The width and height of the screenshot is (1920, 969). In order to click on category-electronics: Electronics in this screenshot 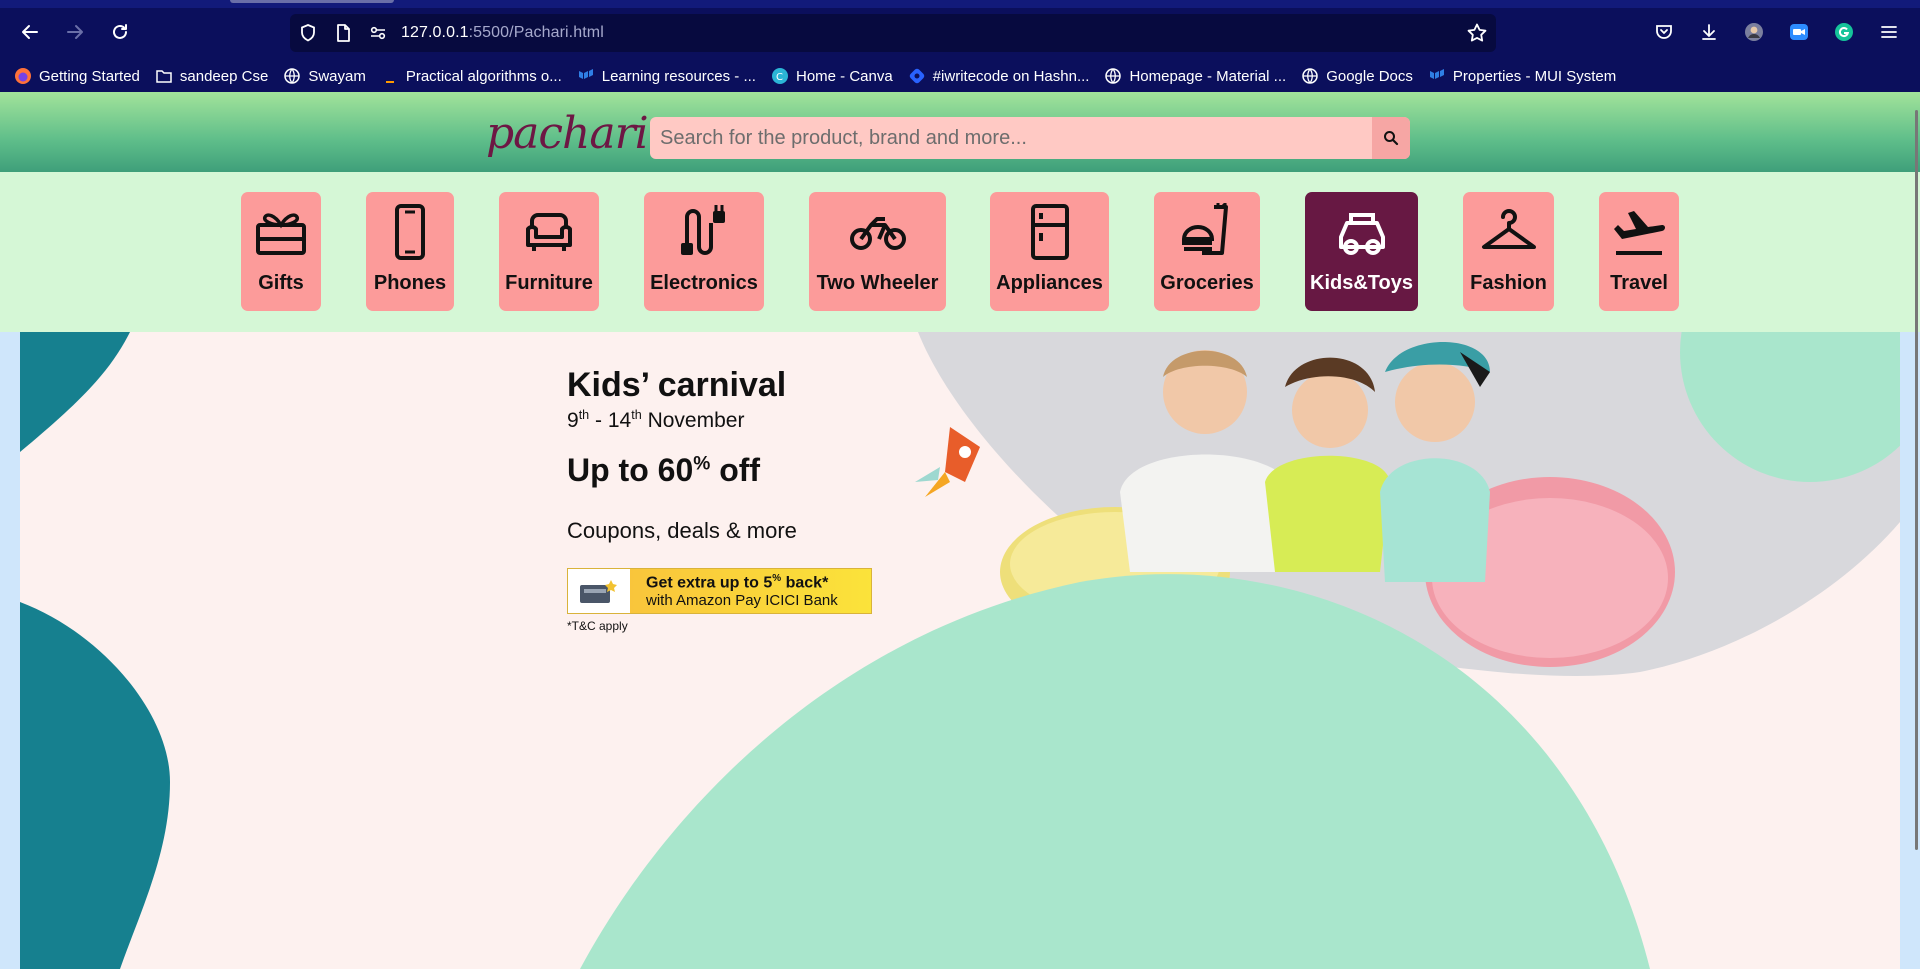, I will do `click(704, 251)`.